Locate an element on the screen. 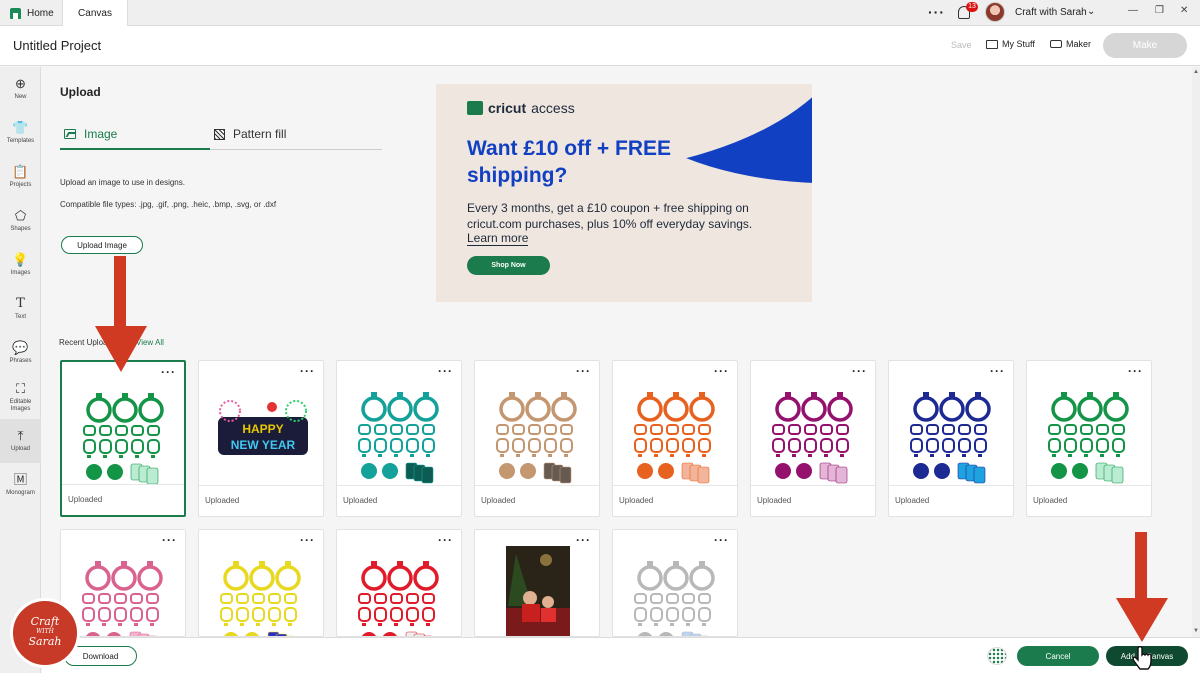  logo-line-3: Sarah is located at coordinates (45, 641).